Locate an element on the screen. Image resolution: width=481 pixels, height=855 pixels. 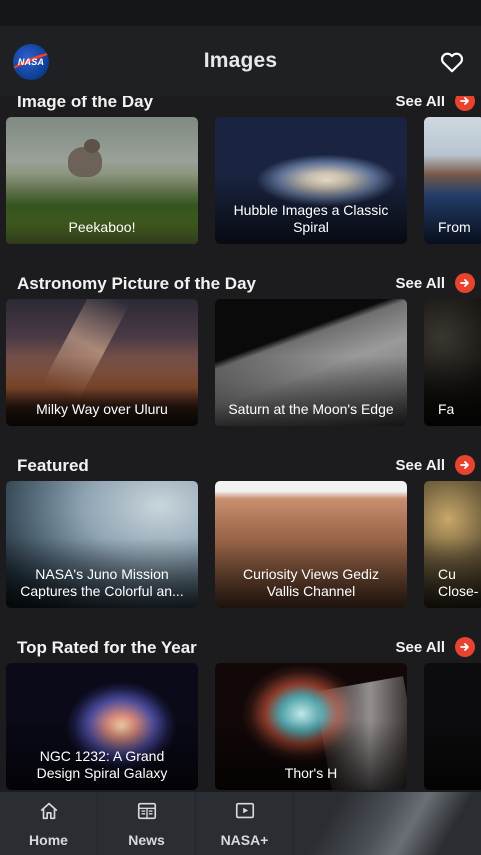
image-card: From is located at coordinates (452, 180).